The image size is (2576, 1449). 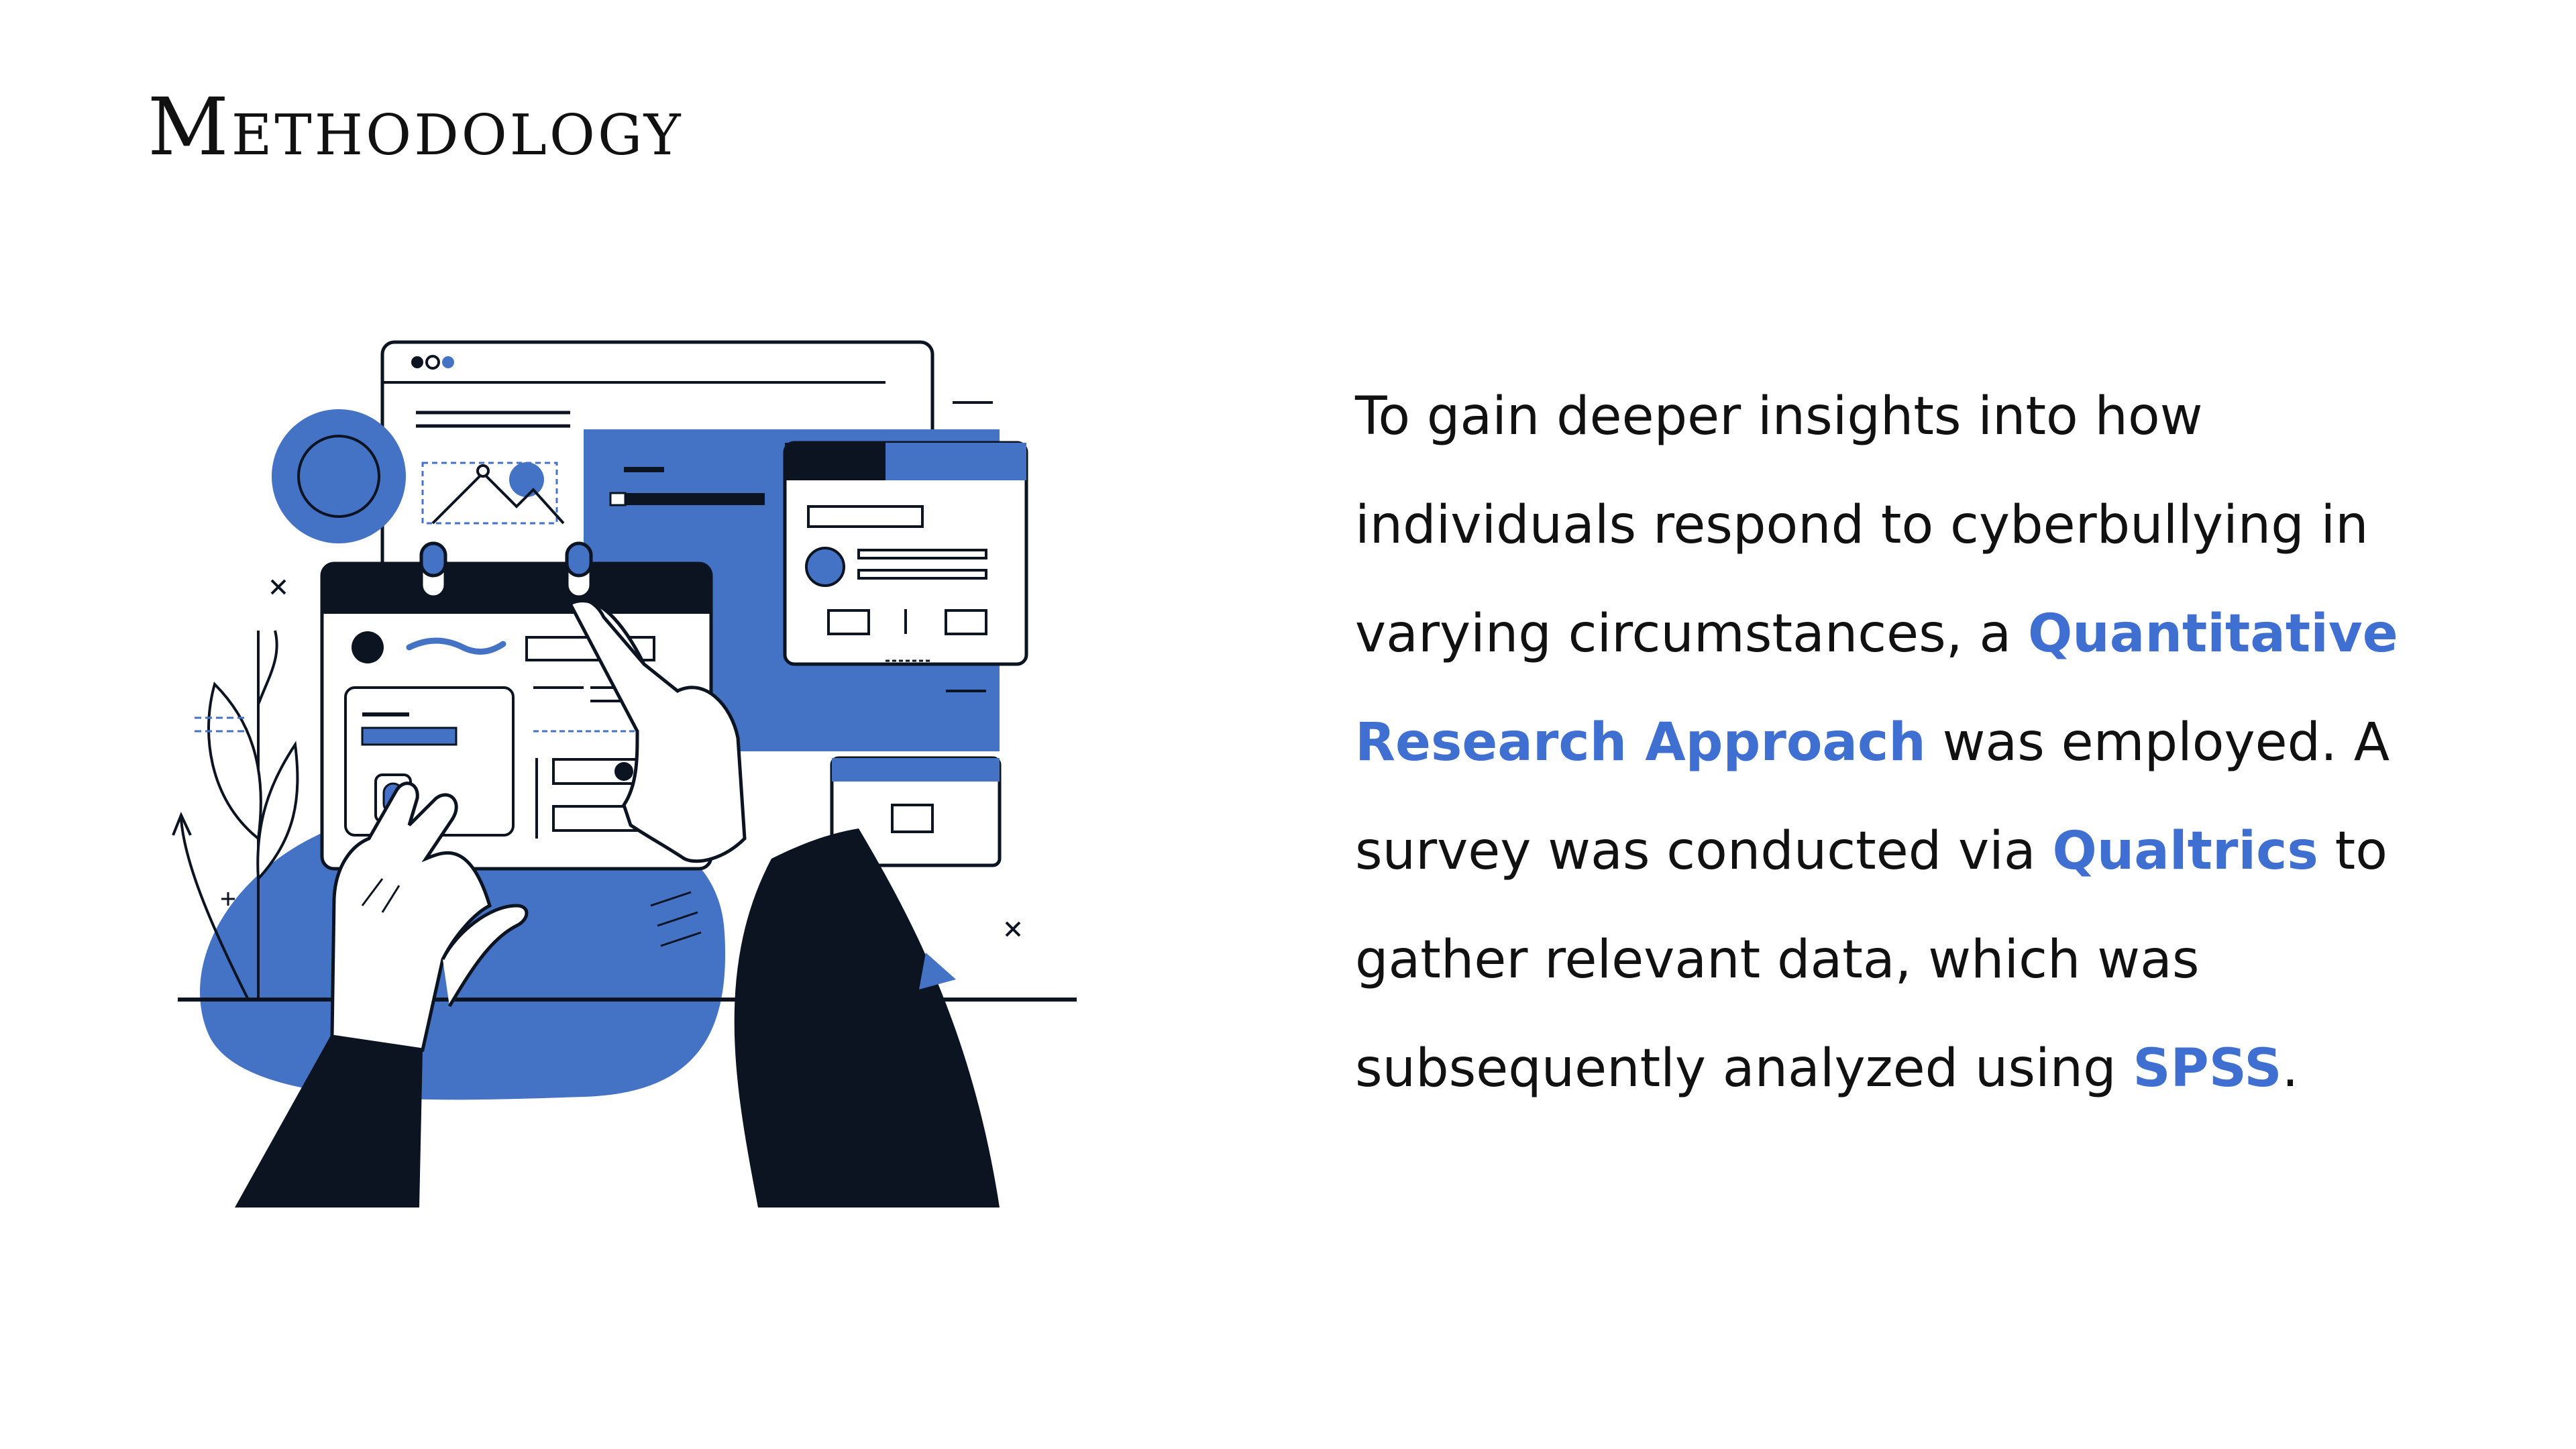 I want to click on highlight-qualtrics: Qualtrics, so click(x=2185, y=851).